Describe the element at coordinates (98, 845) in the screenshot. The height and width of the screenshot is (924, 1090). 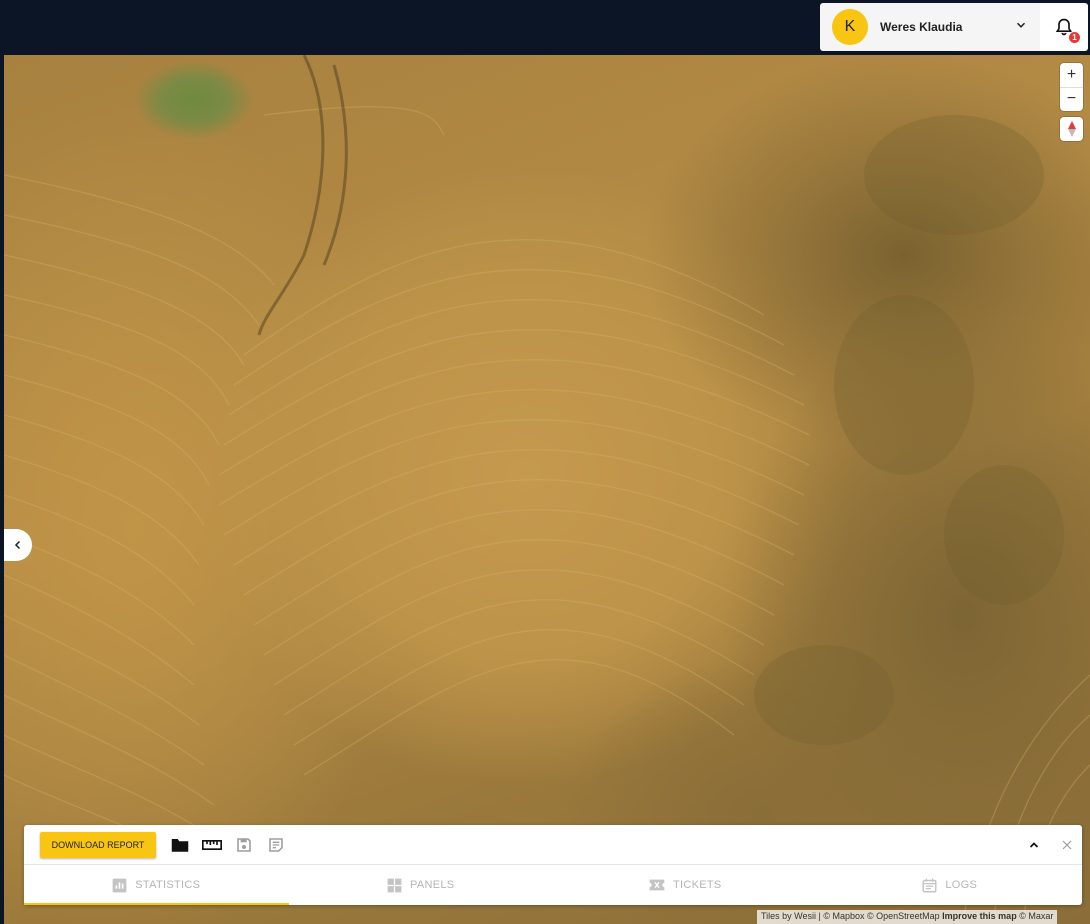
I see `download-report-button: DOWNLOAD REPORT` at that location.